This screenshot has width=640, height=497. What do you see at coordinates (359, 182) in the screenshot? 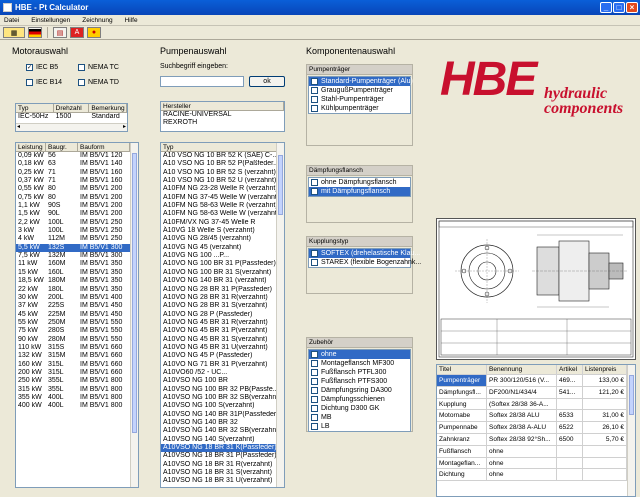
I see `component-option: ohne Dämpfungsflansch` at bounding box center [359, 182].